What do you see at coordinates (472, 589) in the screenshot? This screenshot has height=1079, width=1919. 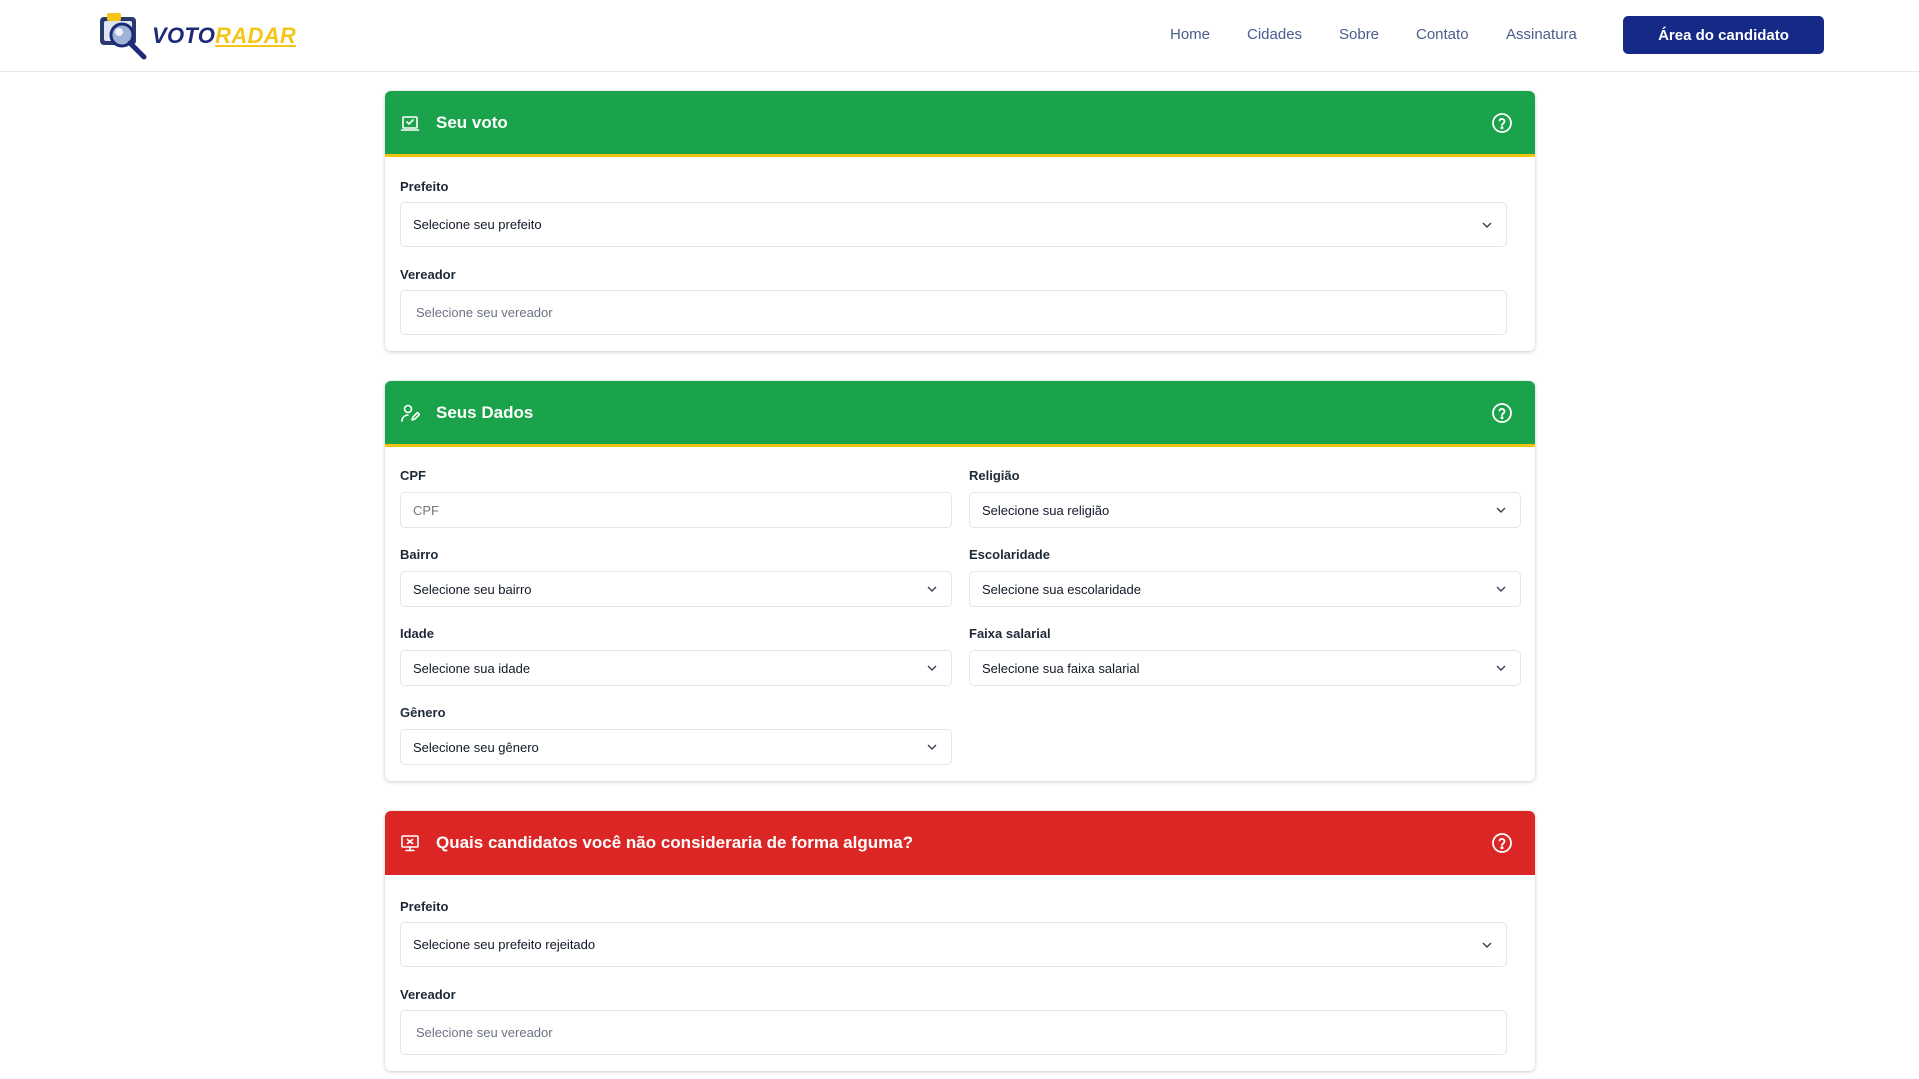 I see `neighborhood-select-value: Selecione seu bairro` at bounding box center [472, 589].